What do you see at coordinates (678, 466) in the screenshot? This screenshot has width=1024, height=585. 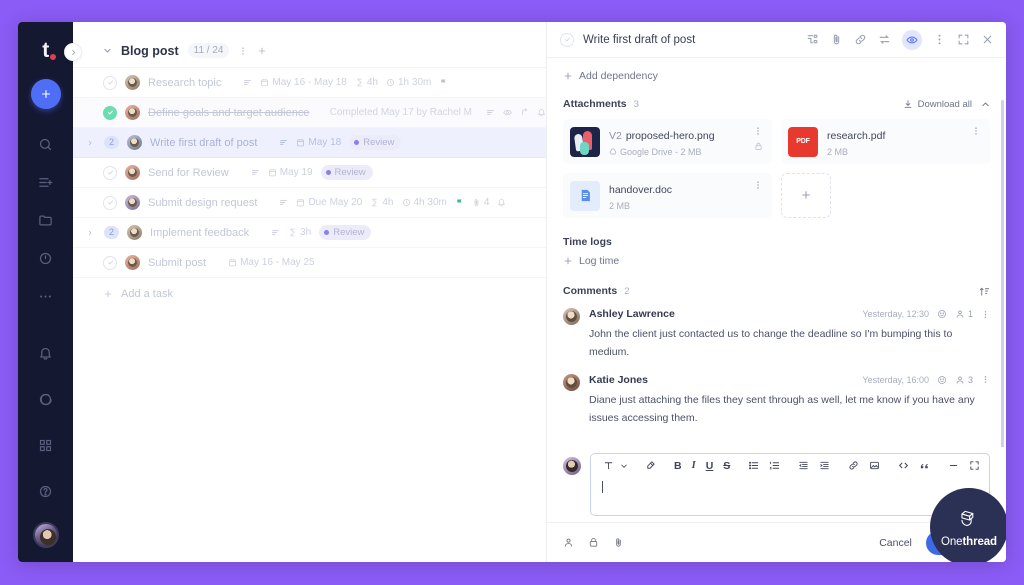 I see `bold-icon: B` at bounding box center [678, 466].